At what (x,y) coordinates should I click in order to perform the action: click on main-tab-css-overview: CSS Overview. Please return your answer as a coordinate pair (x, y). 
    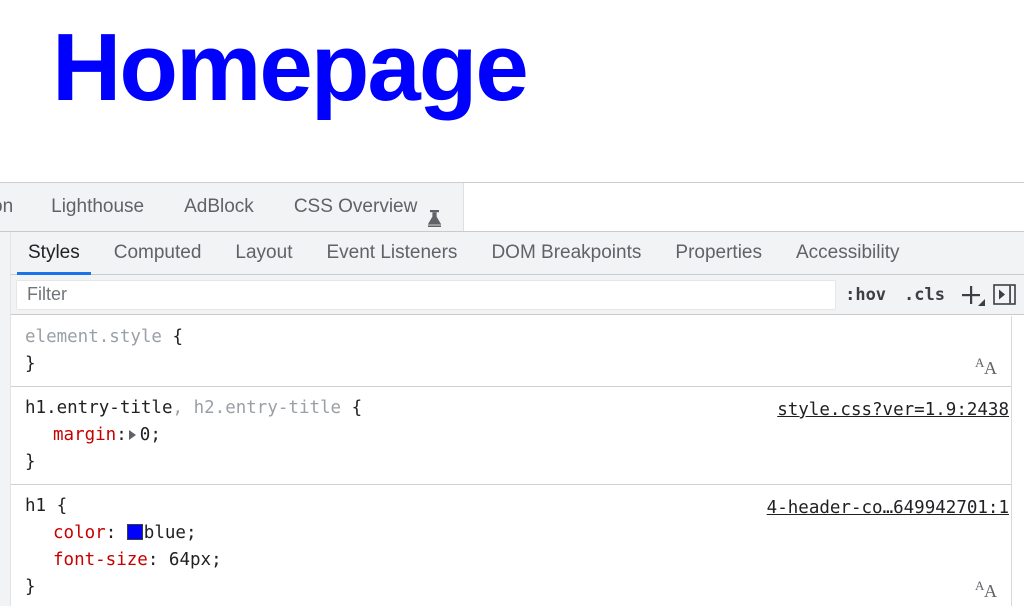
    Looking at the image, I should click on (369, 207).